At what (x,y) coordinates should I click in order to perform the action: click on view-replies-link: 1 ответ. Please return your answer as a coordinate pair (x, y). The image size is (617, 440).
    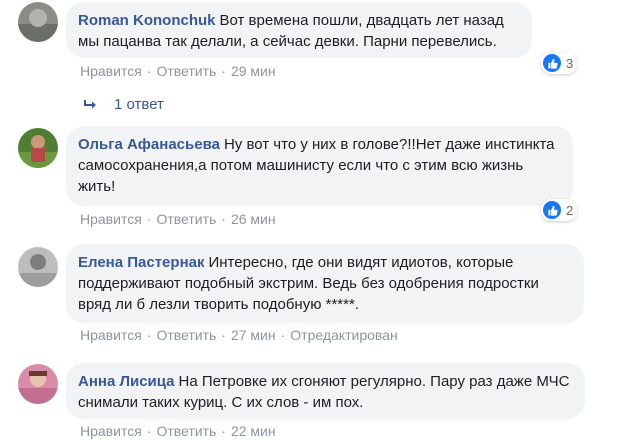
    Looking at the image, I should click on (124, 104).